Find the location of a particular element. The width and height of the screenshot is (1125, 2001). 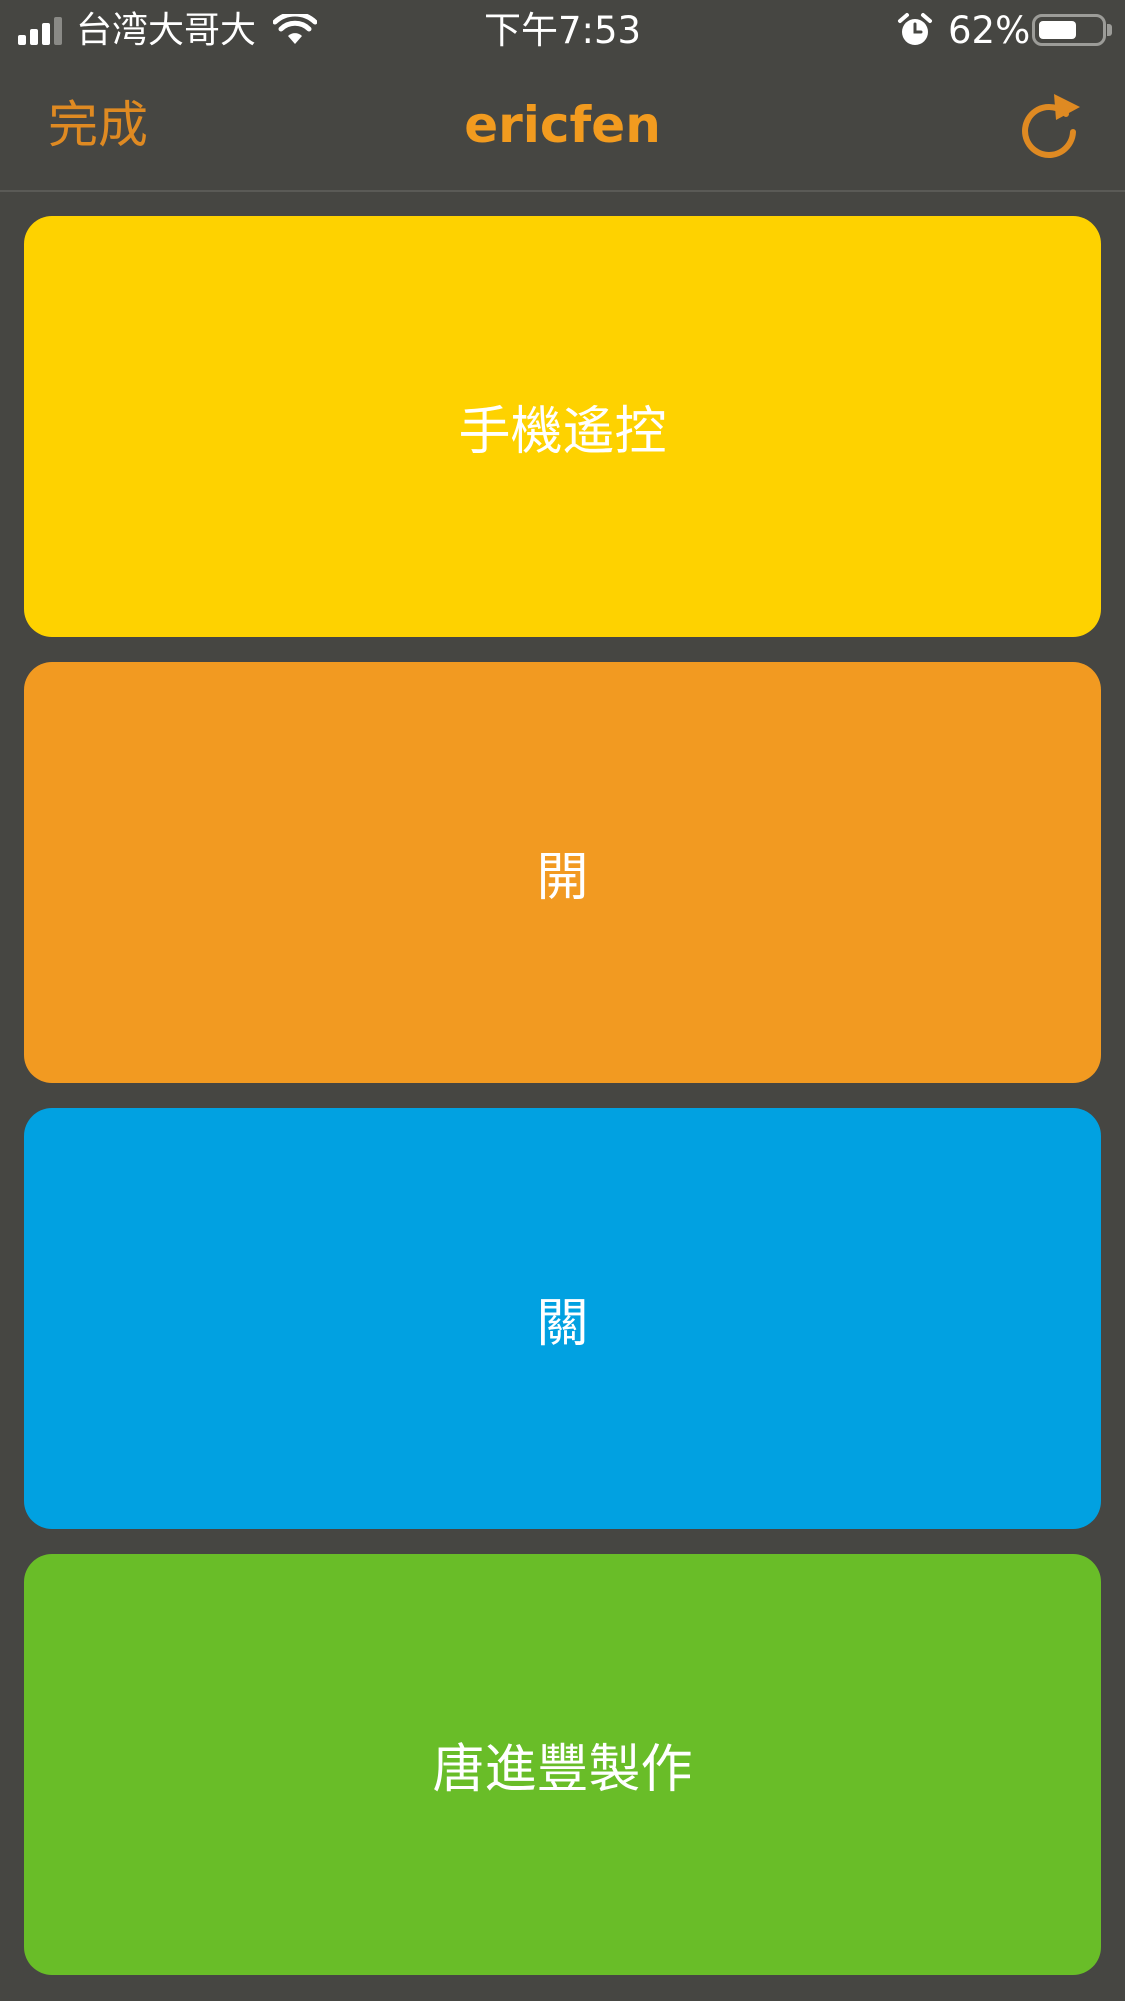

navigation-bar: 完成 ericfen is located at coordinates (562, 127).